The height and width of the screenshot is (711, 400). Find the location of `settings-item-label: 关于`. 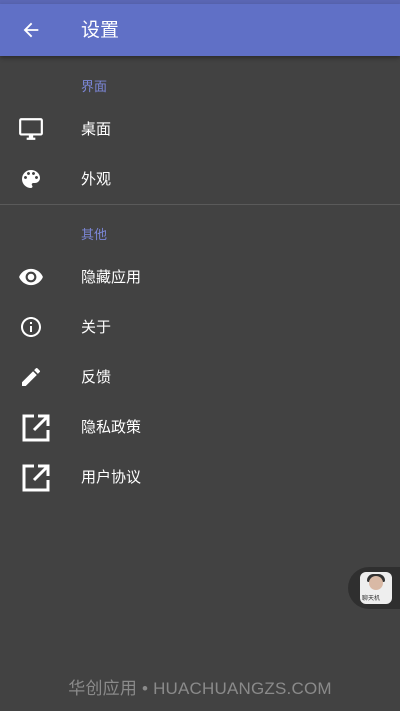

settings-item-label: 关于 is located at coordinates (96, 327).